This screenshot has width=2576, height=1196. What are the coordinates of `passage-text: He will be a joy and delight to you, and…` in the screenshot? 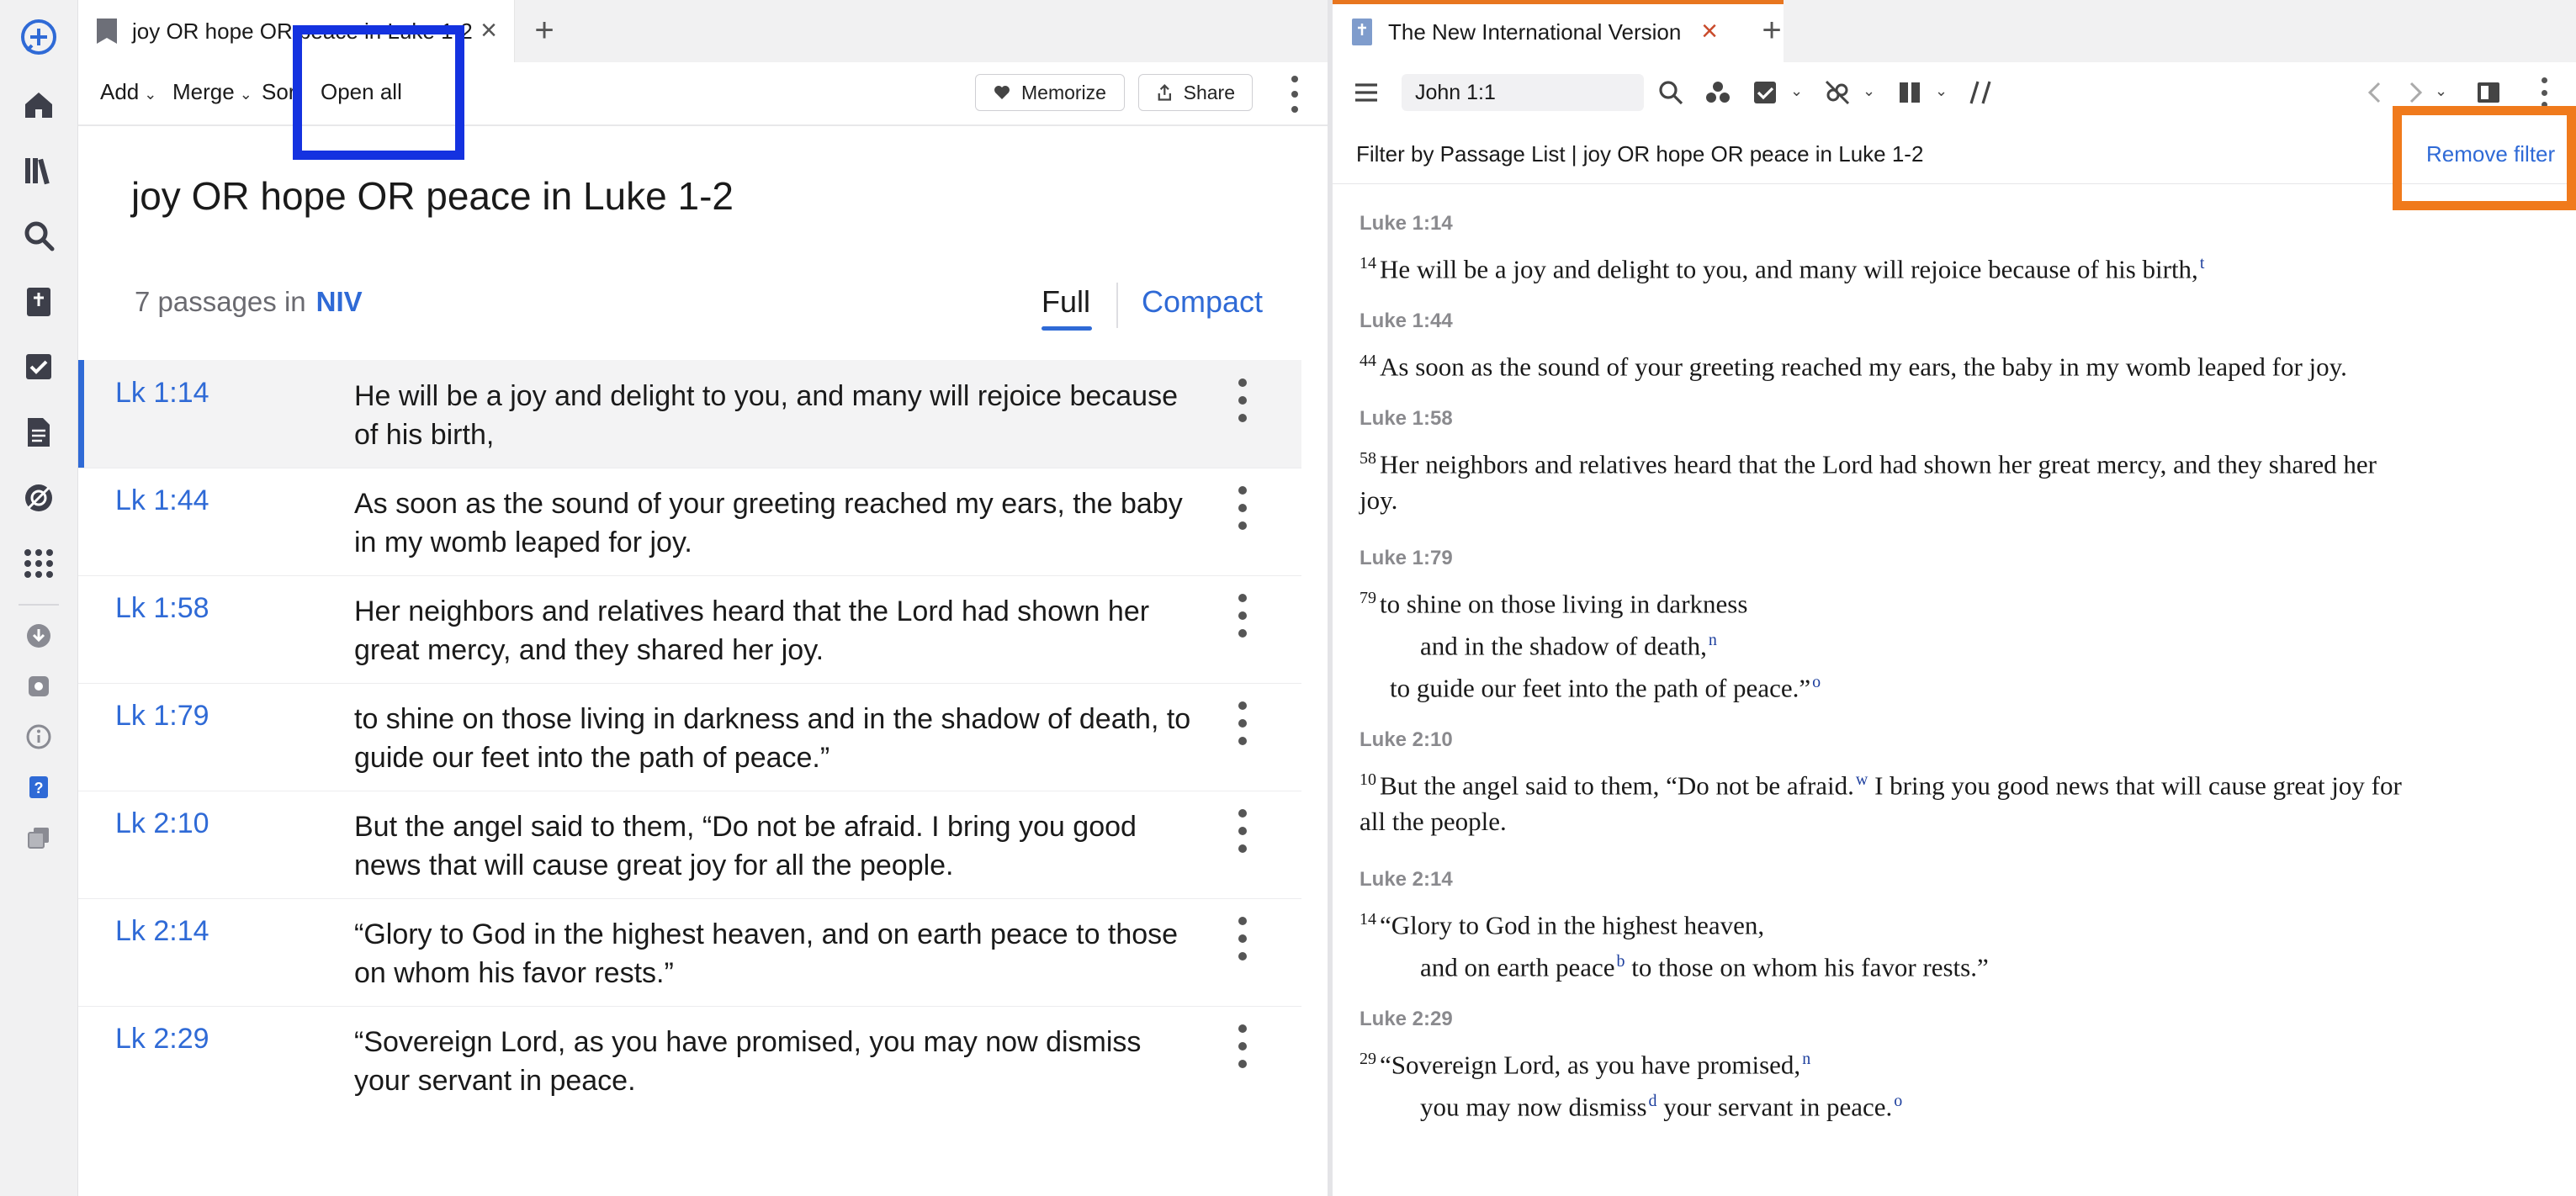 It's located at (766, 415).